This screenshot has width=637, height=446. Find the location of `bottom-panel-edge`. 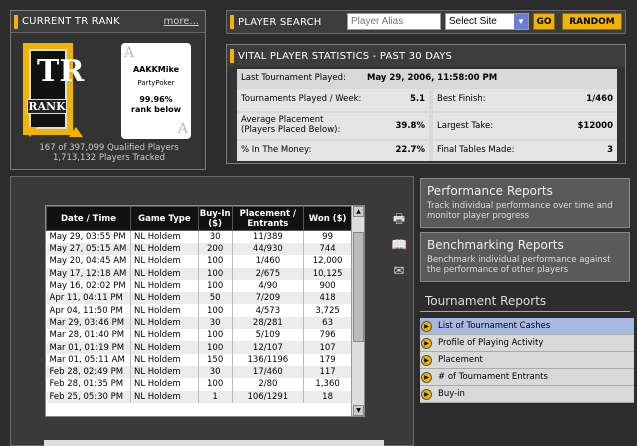

bottom-panel-edge is located at coordinates (214, 443).